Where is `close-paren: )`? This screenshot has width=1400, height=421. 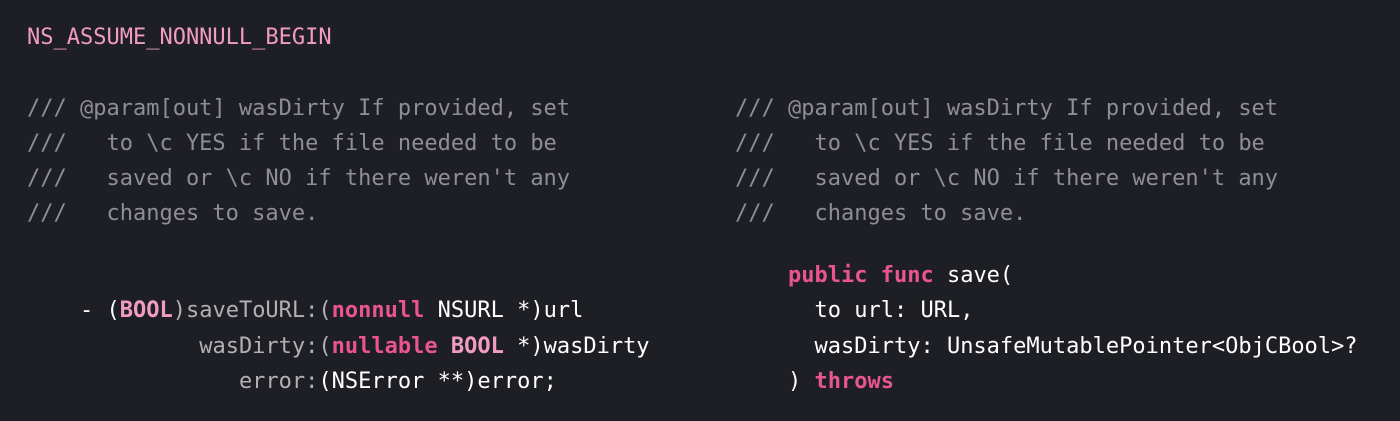
close-paren: ) is located at coordinates (801, 381).